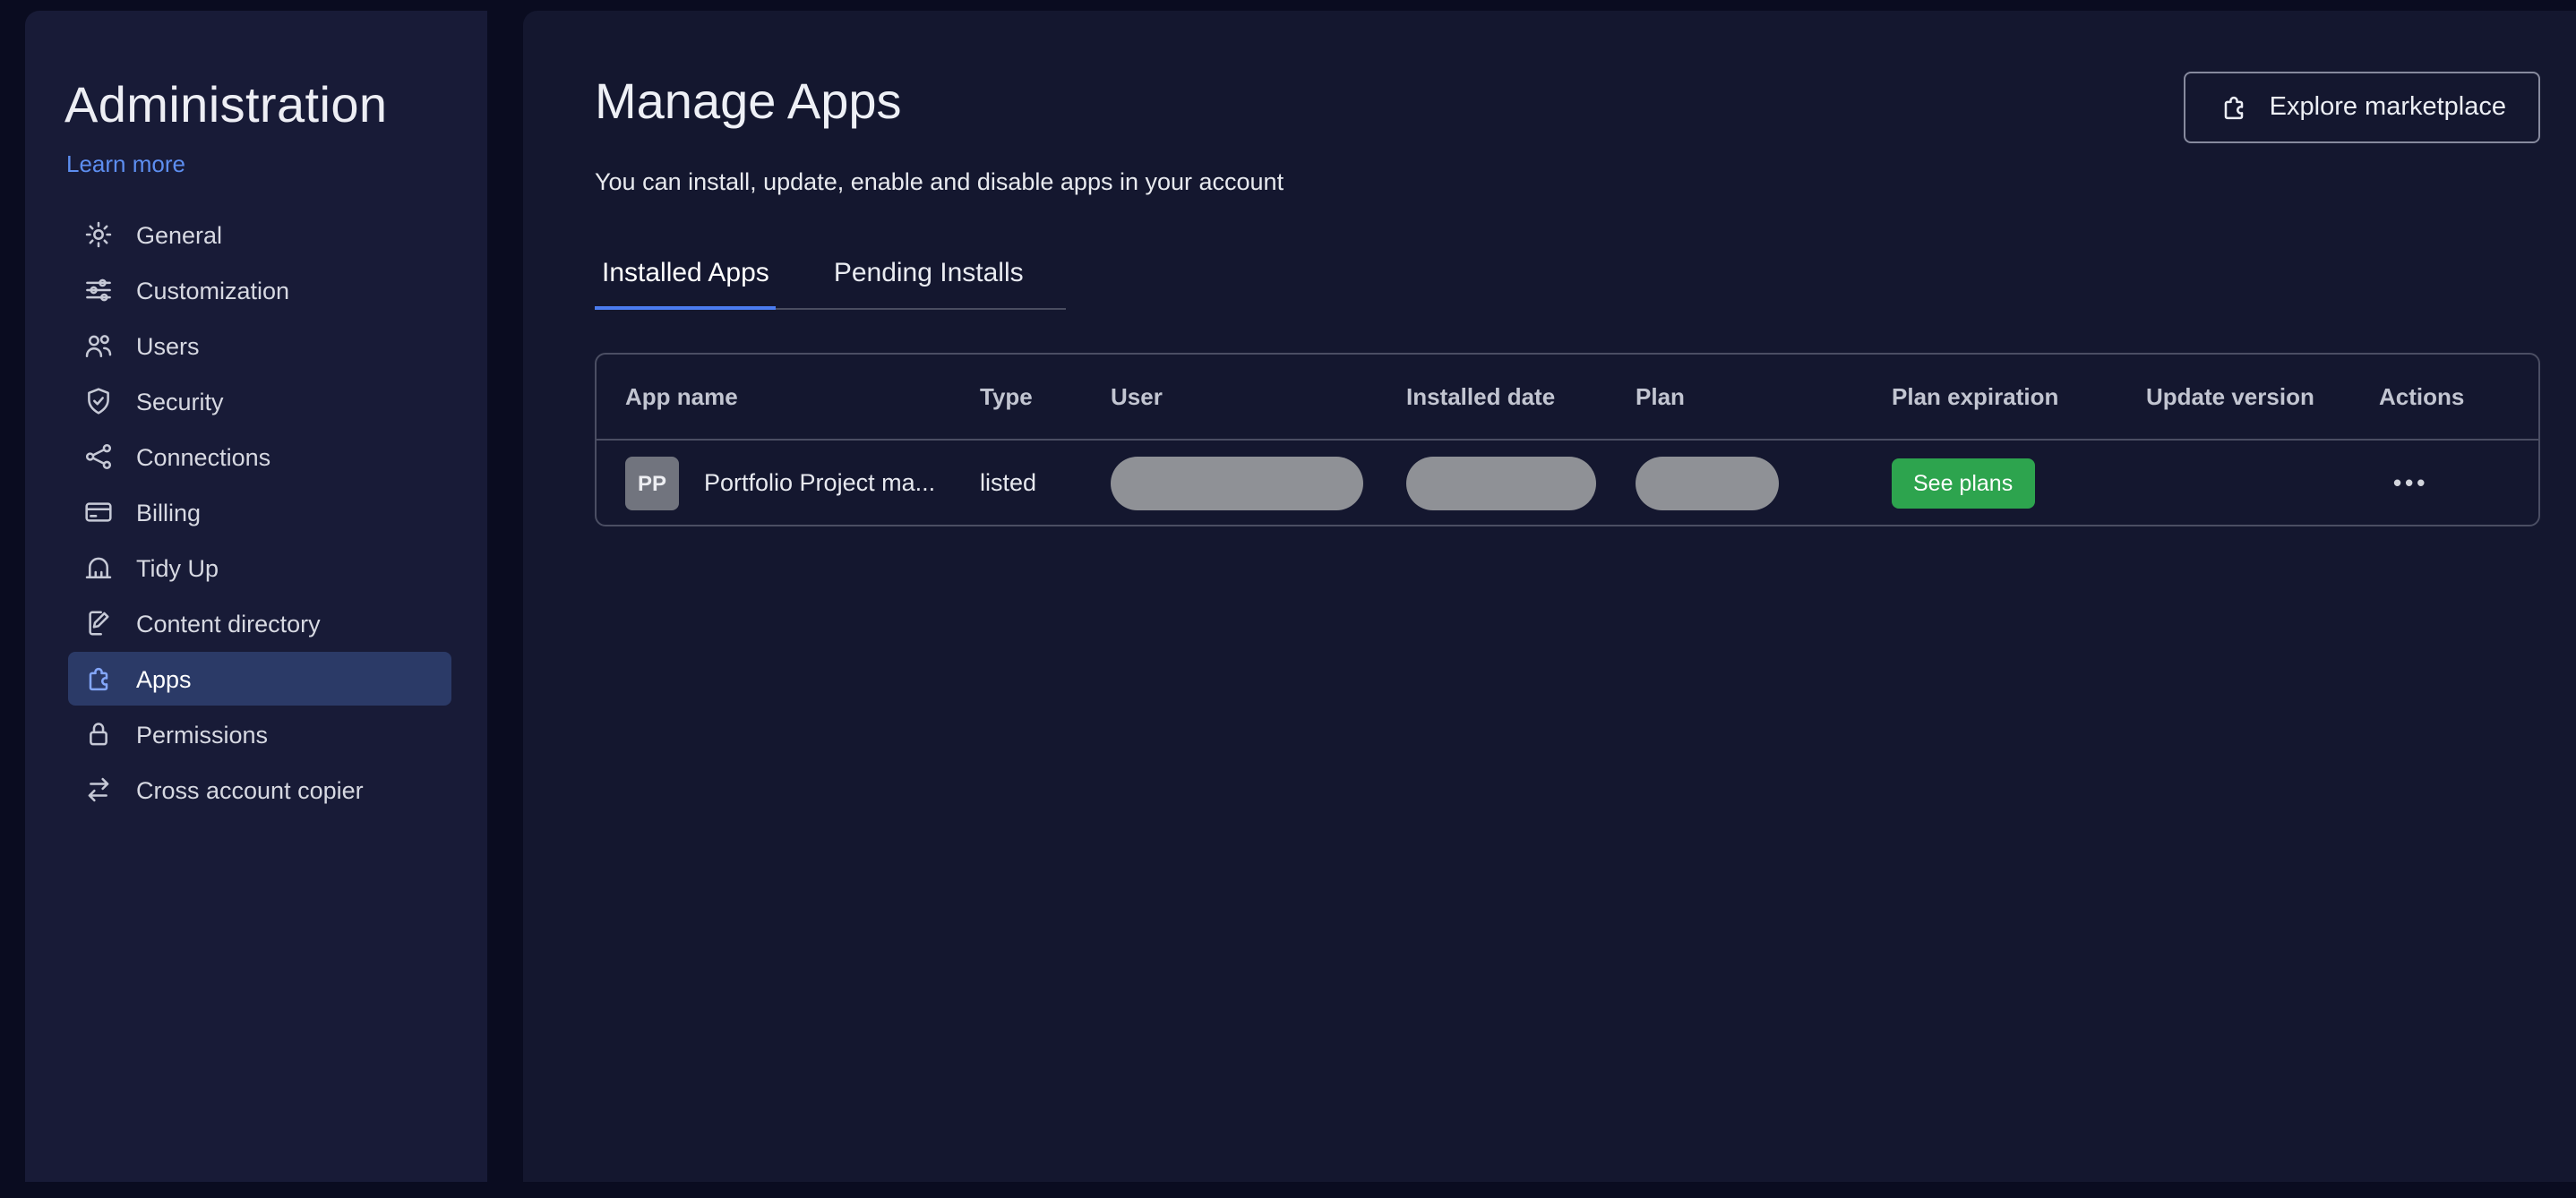 This screenshot has height=1198, width=2576. I want to click on app-avatar: PP, so click(652, 482).